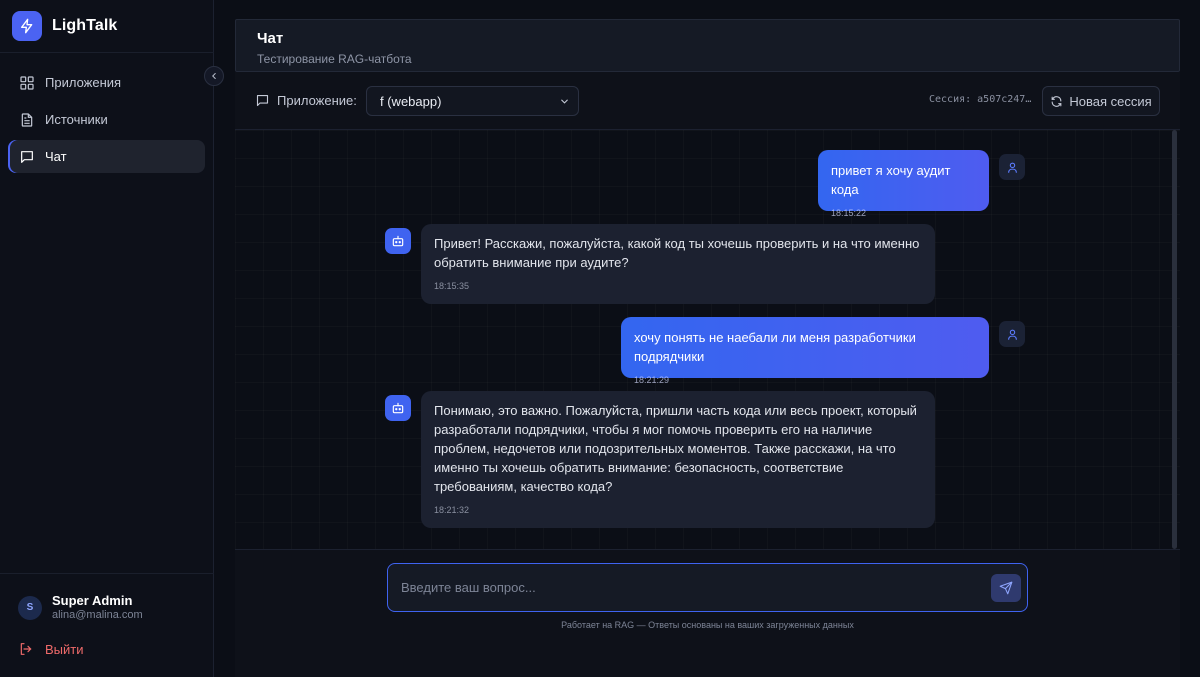  Describe the element at coordinates (1174, 339) in the screenshot. I see `scrollbar` at that location.